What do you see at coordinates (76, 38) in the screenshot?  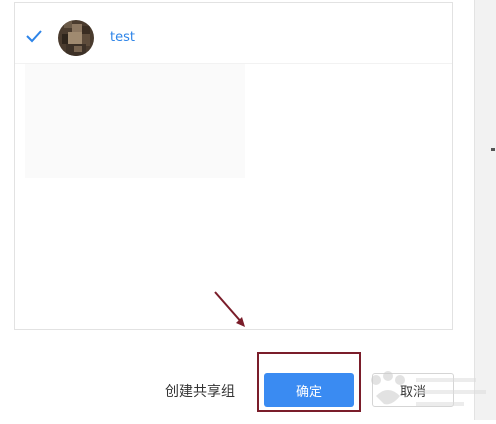 I see `avatar` at bounding box center [76, 38].